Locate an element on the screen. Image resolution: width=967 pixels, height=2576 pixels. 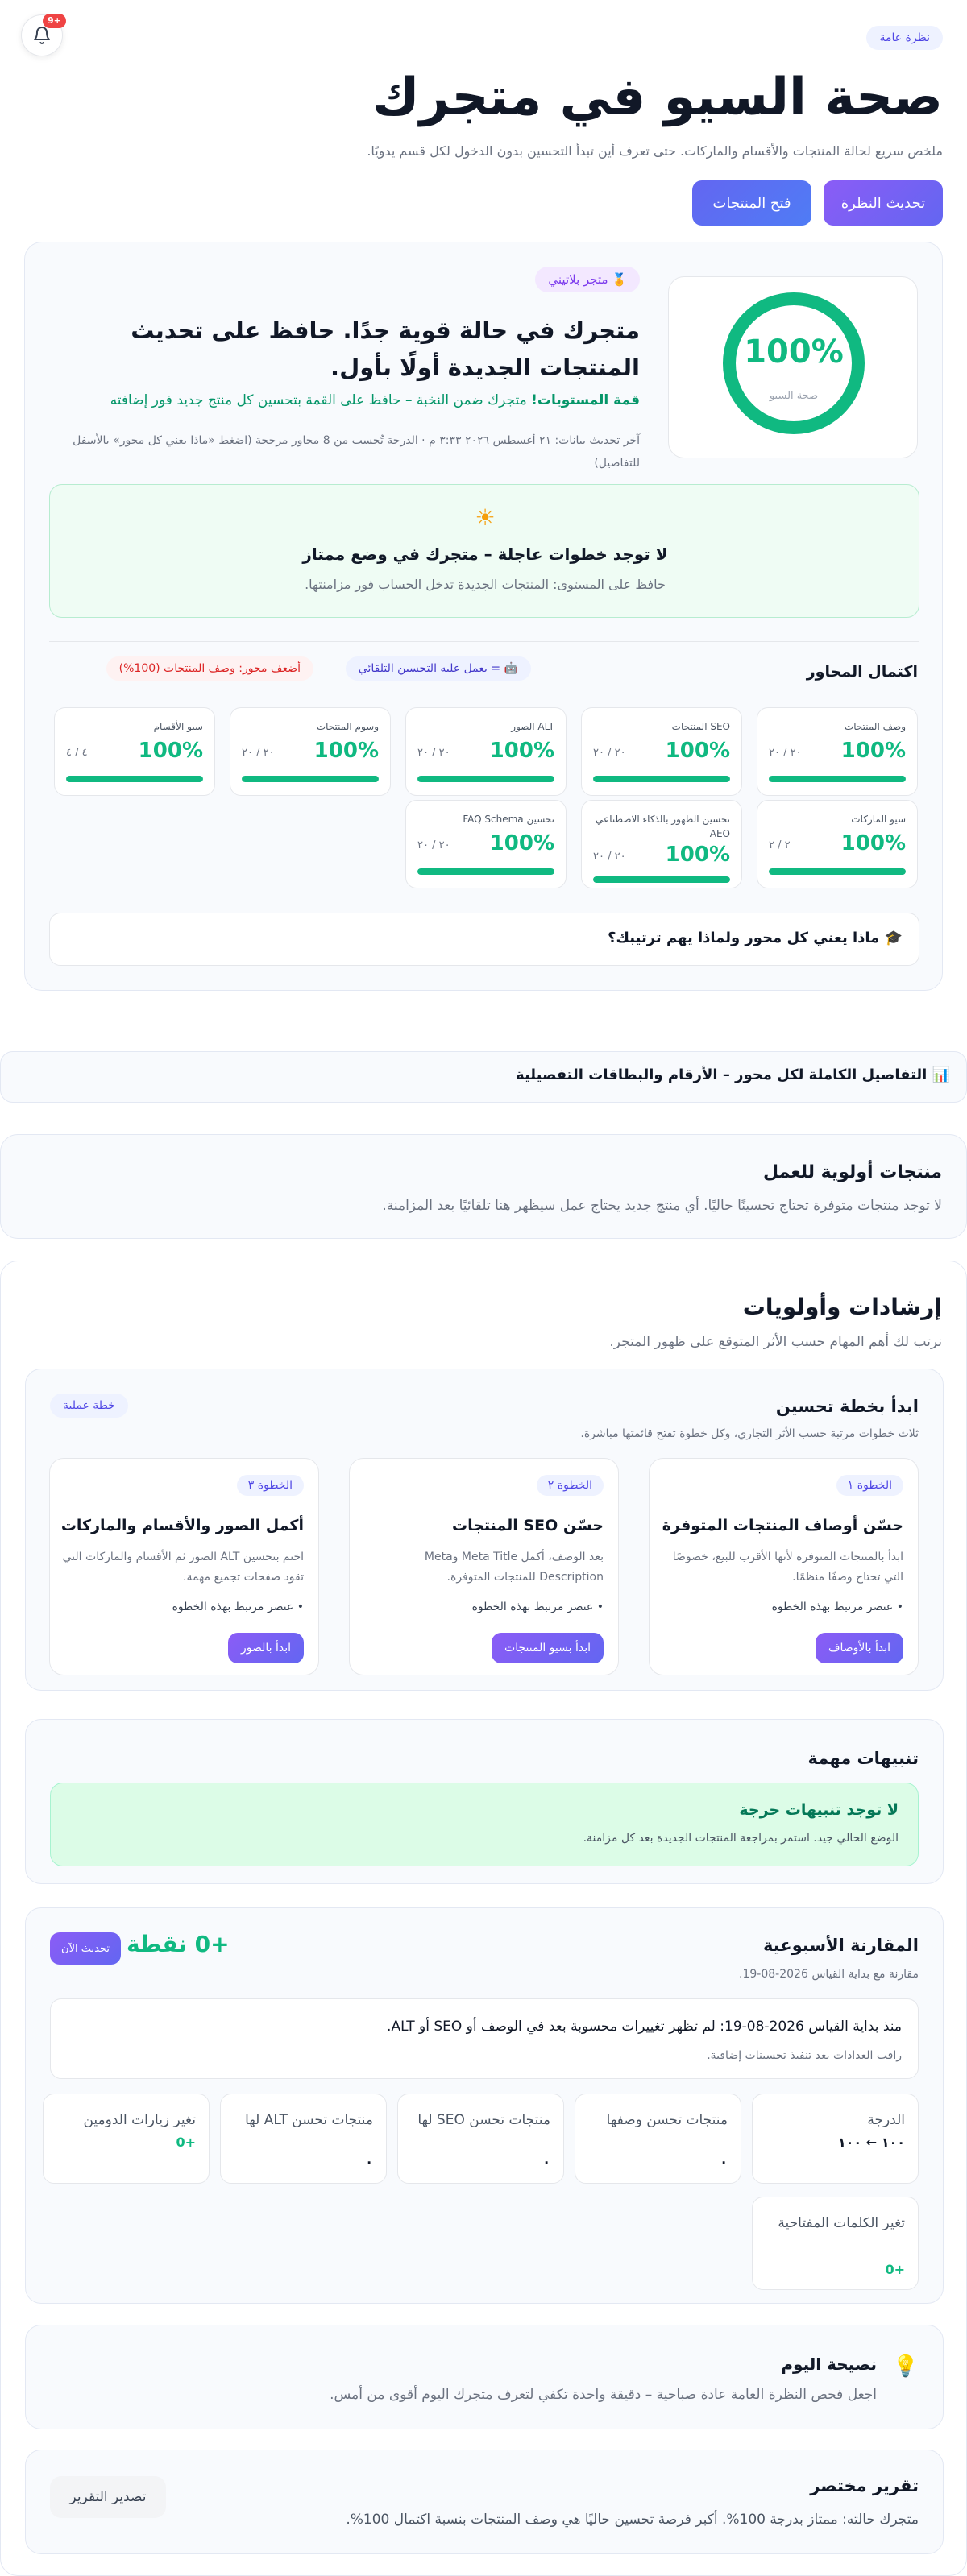
axis-name: تحسين FAQ Schema is located at coordinates (508, 819).